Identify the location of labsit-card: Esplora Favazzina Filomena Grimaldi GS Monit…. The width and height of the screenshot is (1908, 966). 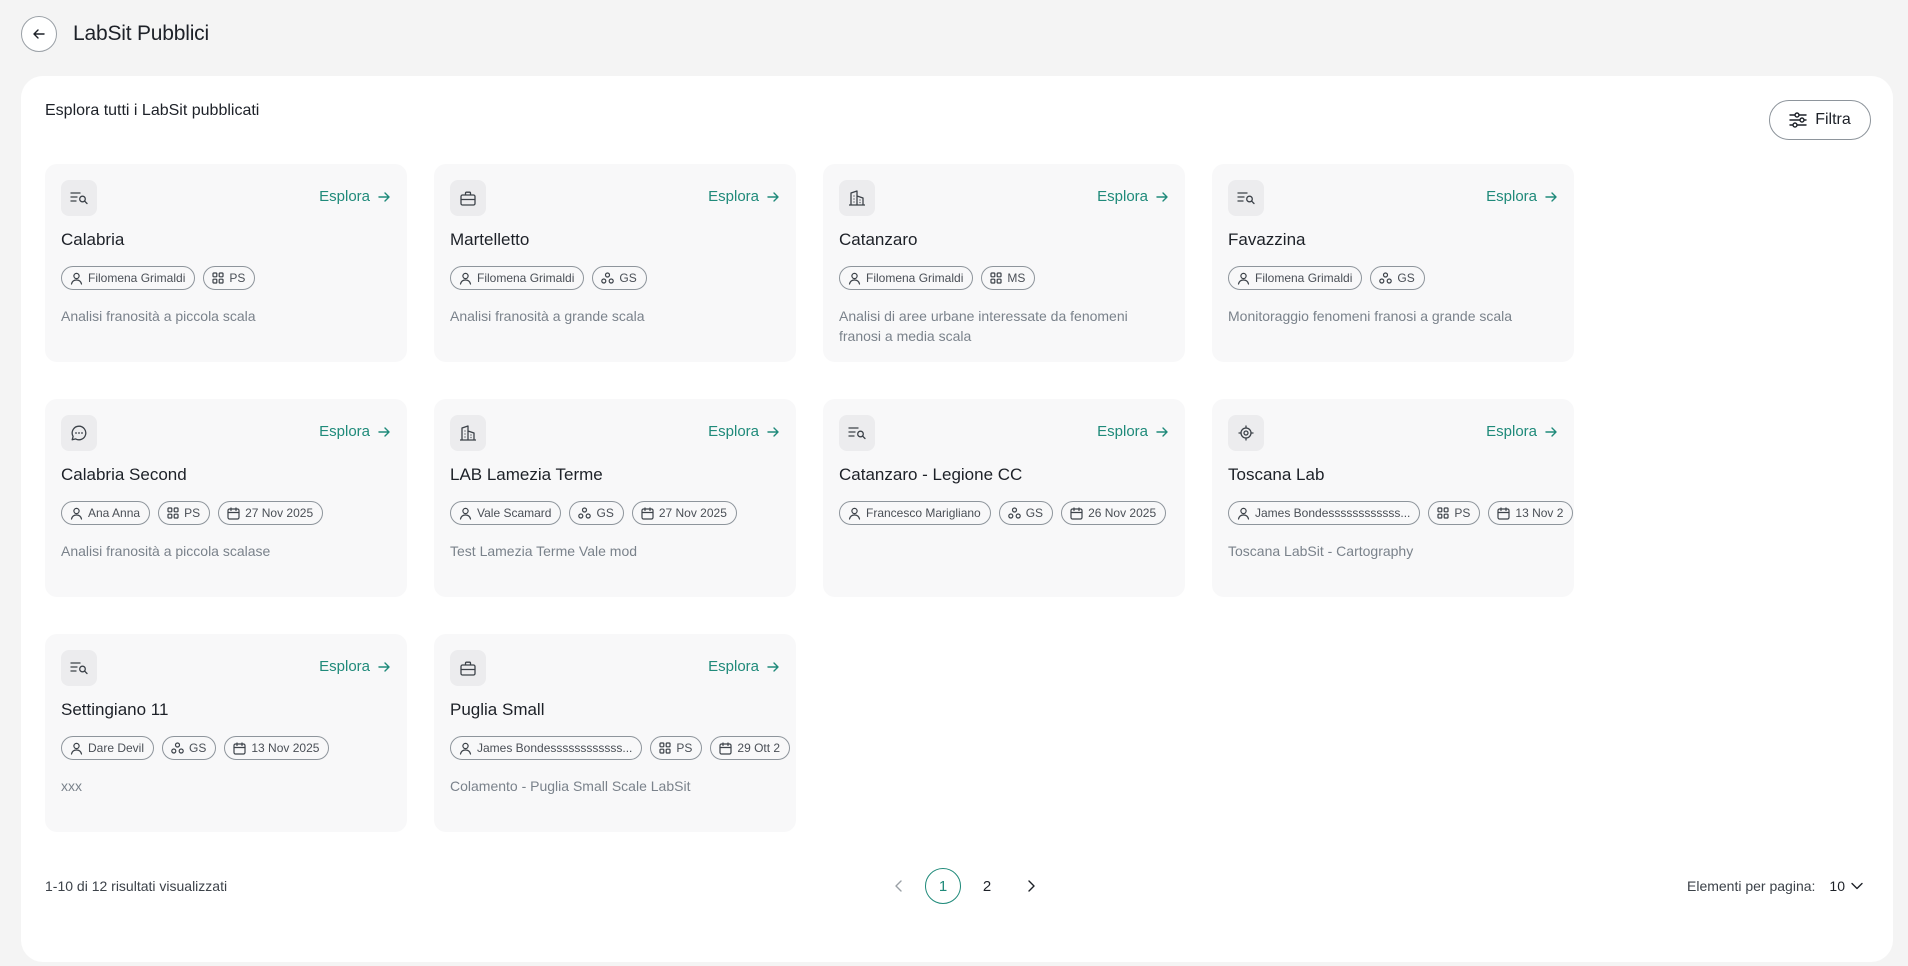
(1393, 263).